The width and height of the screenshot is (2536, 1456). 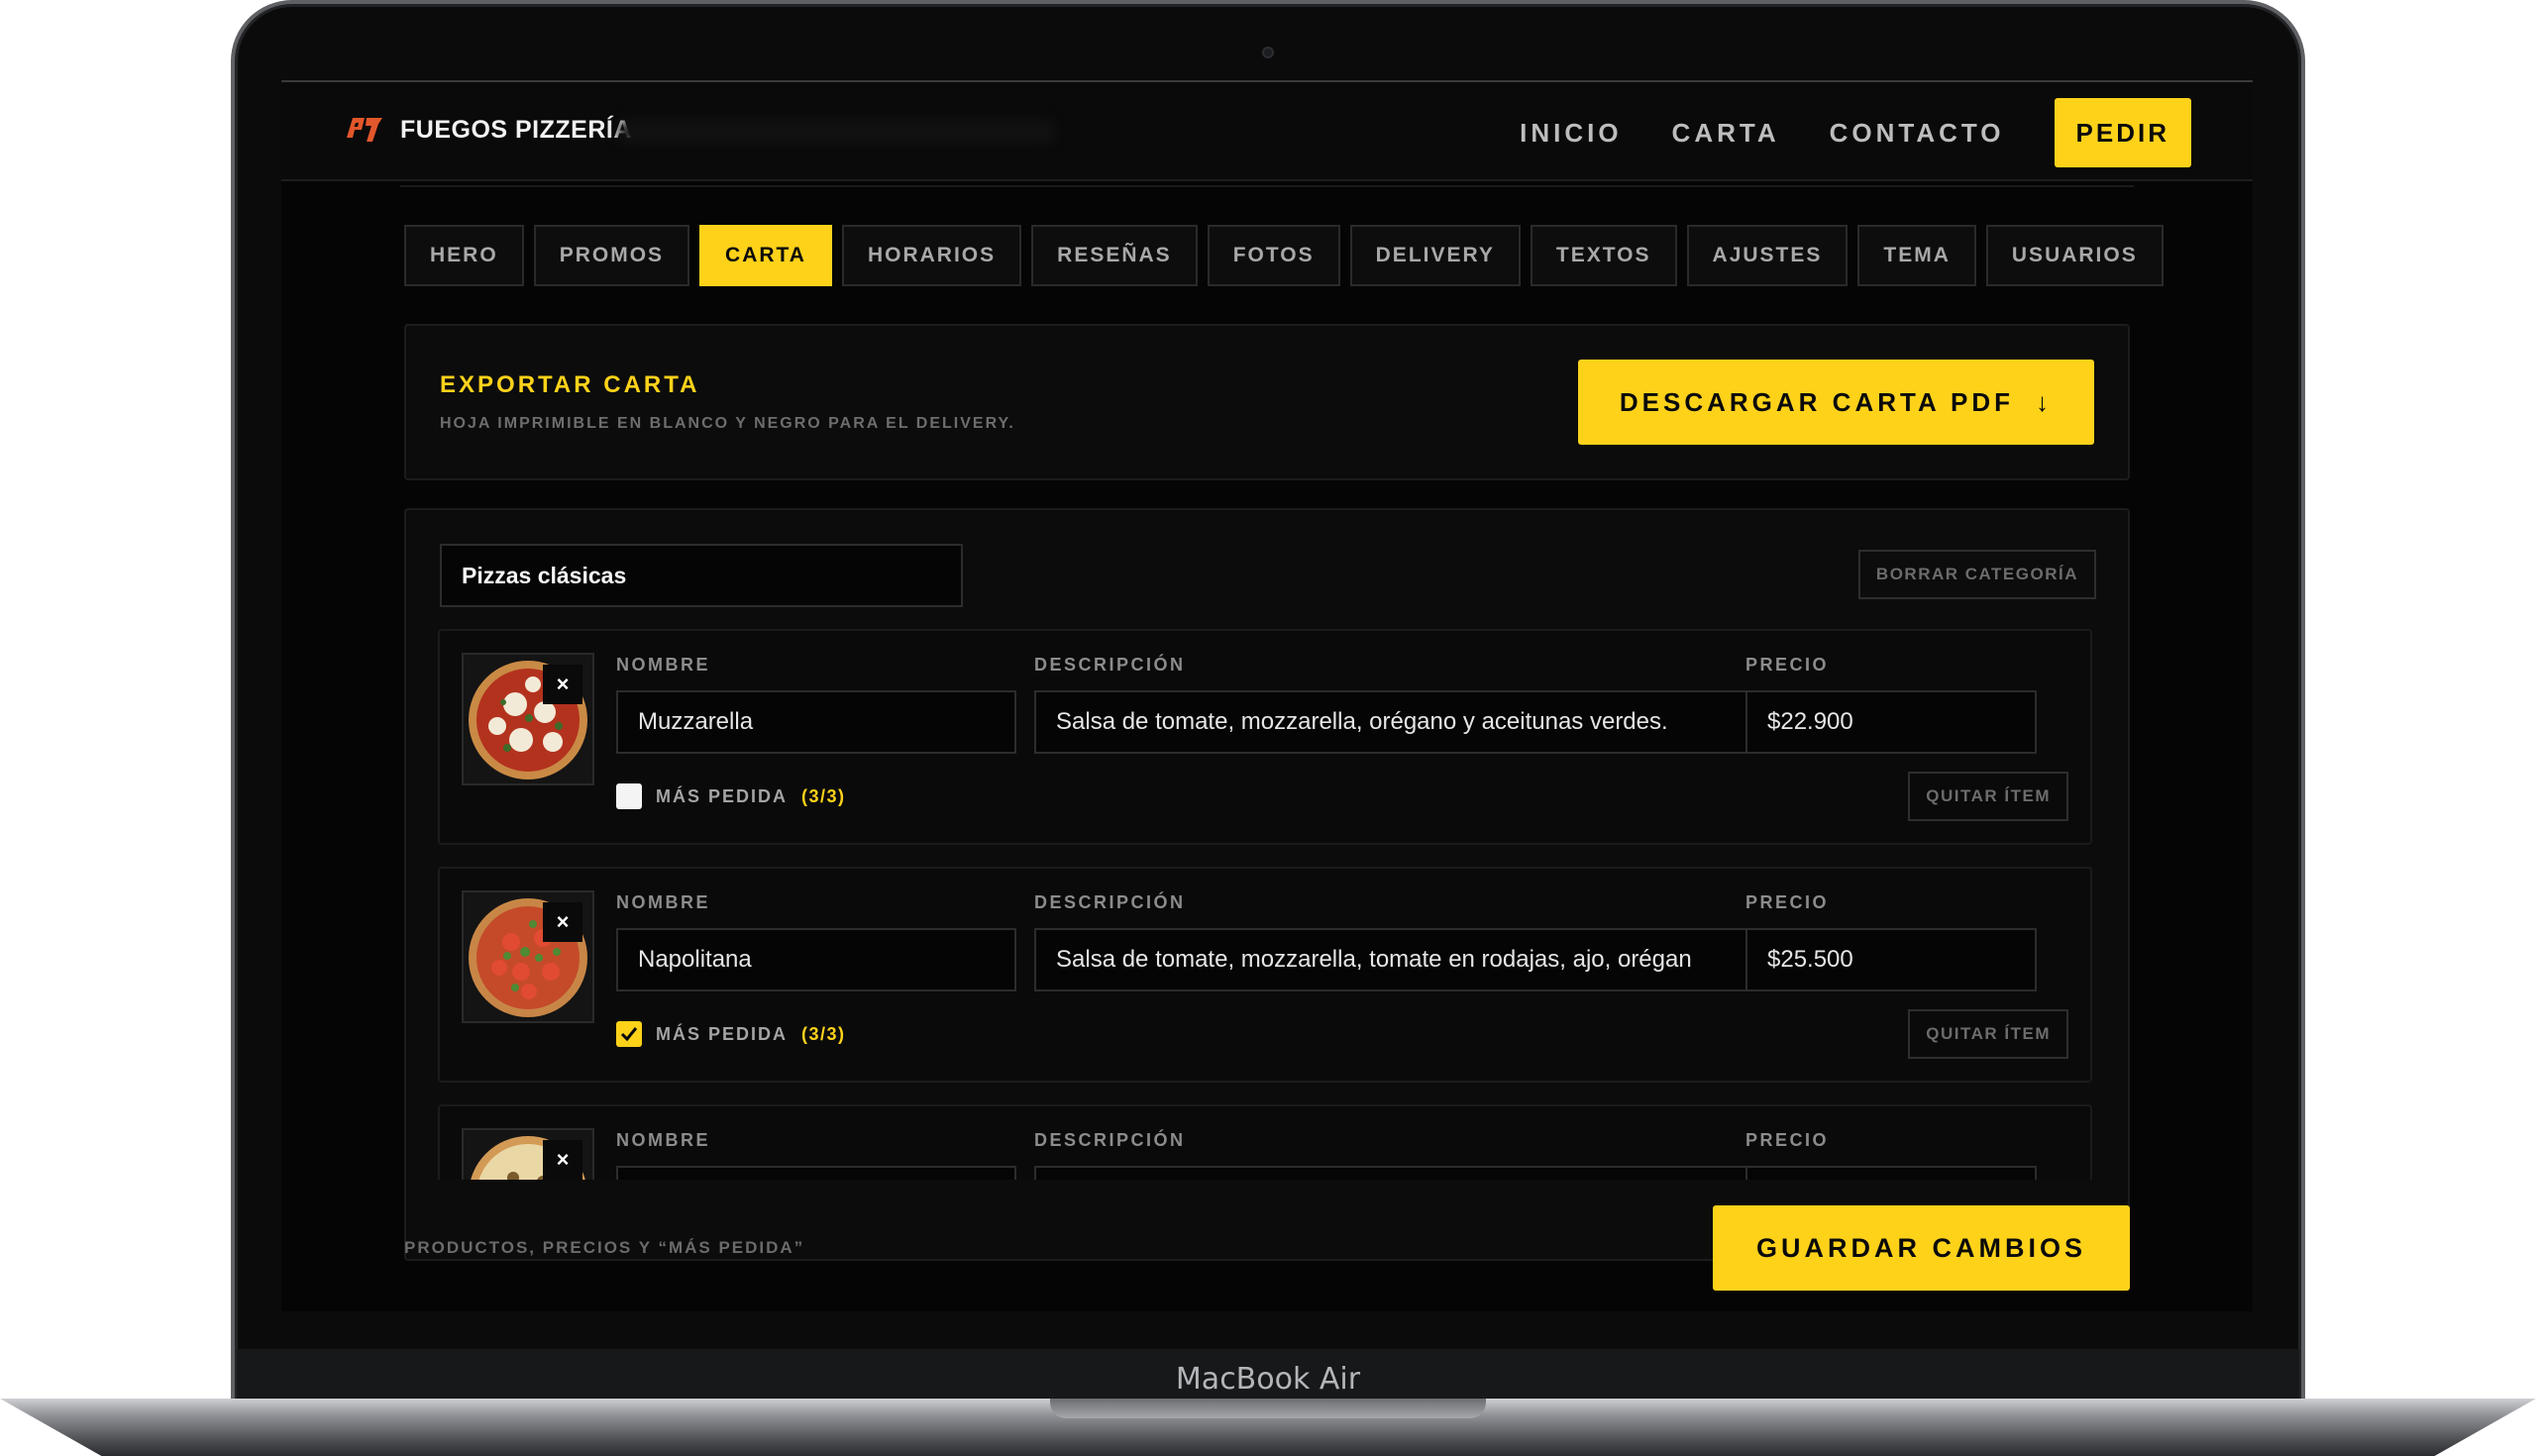 I want to click on logo-icon, so click(x=364, y=130).